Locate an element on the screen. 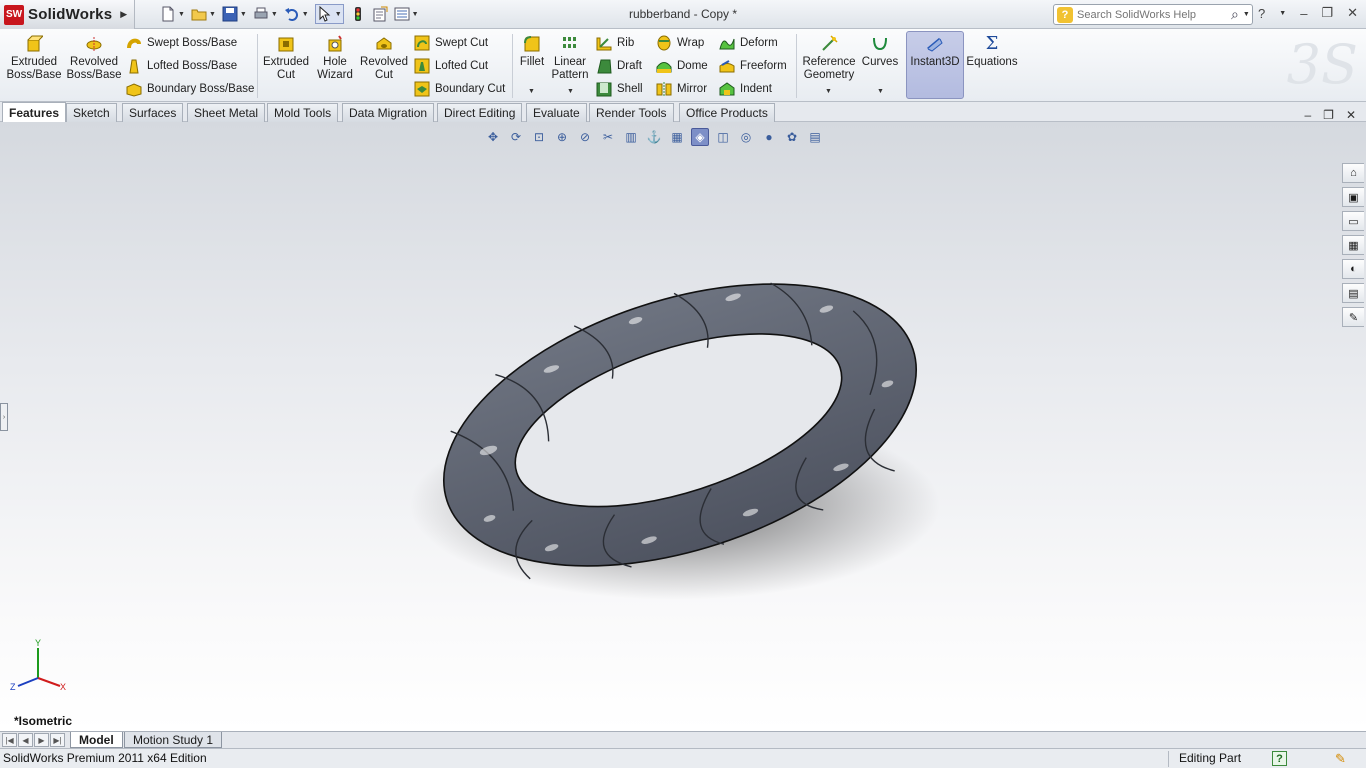 This screenshot has height=768, width=1366. tab-evaluate: Evaluate is located at coordinates (556, 112).